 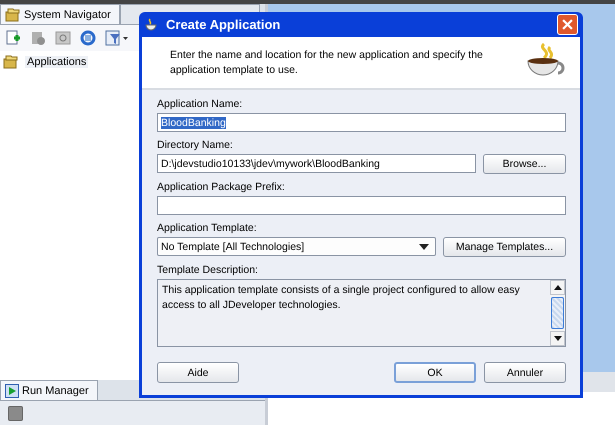 What do you see at coordinates (56, 62) in the screenshot?
I see `tree-item-label: Applications` at bounding box center [56, 62].